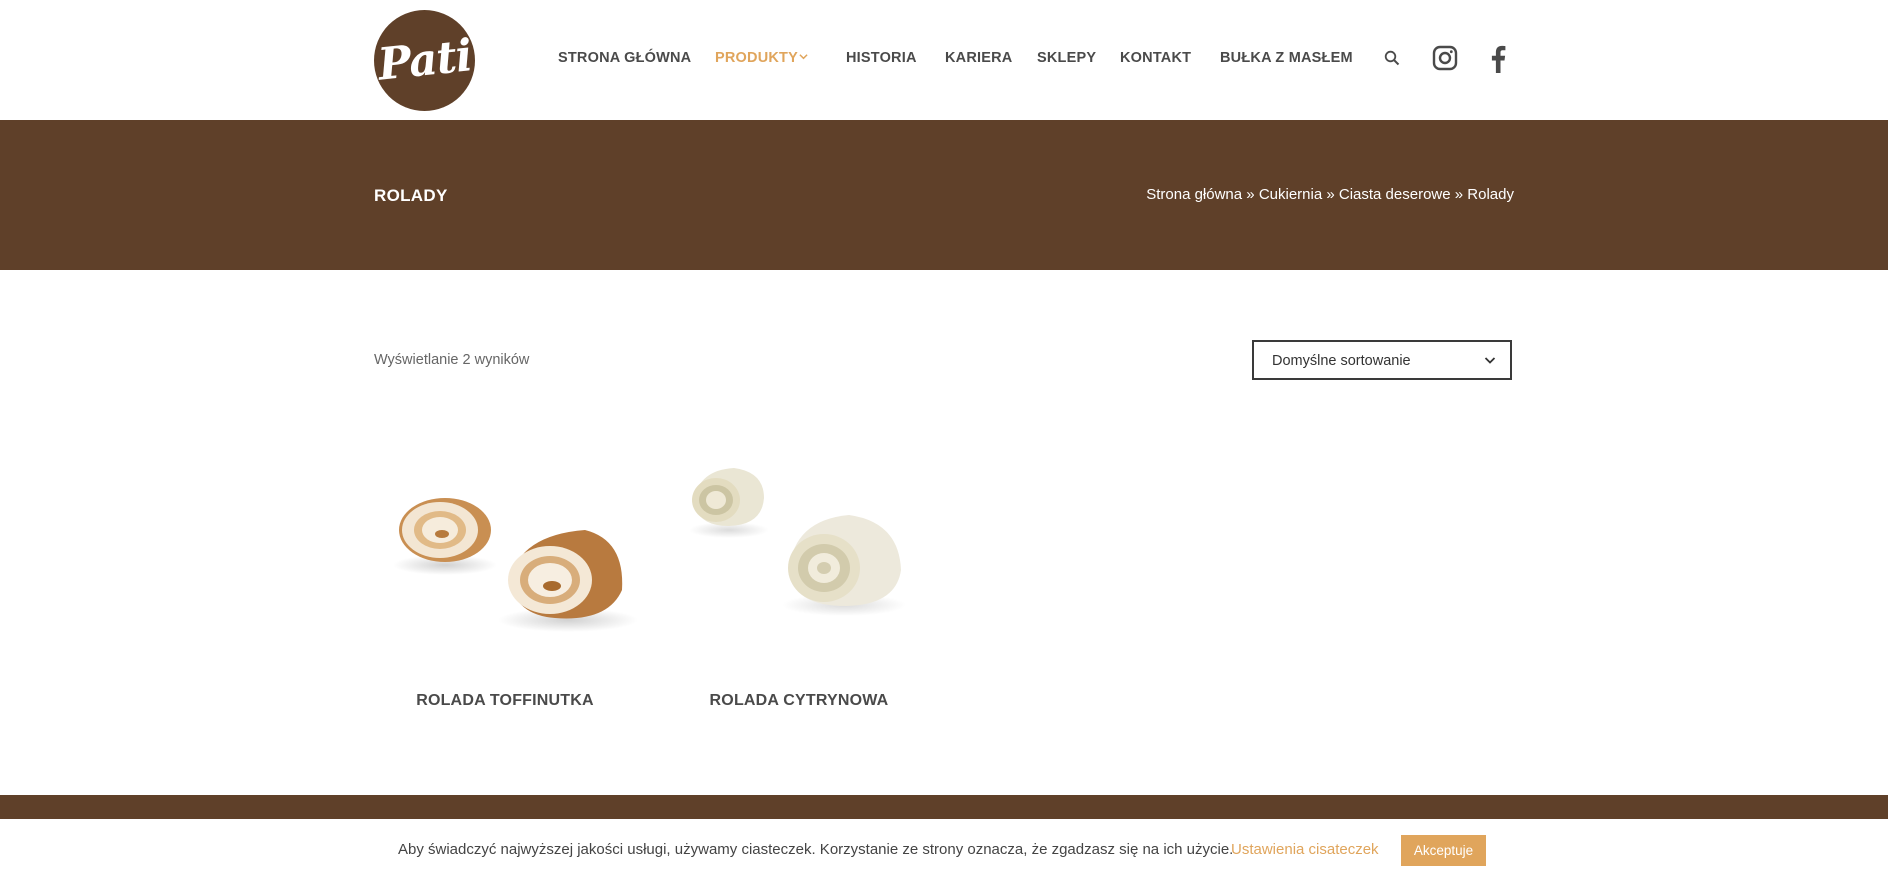 The height and width of the screenshot is (883, 1888). What do you see at coordinates (1445, 58) in the screenshot?
I see `instagram-icon` at bounding box center [1445, 58].